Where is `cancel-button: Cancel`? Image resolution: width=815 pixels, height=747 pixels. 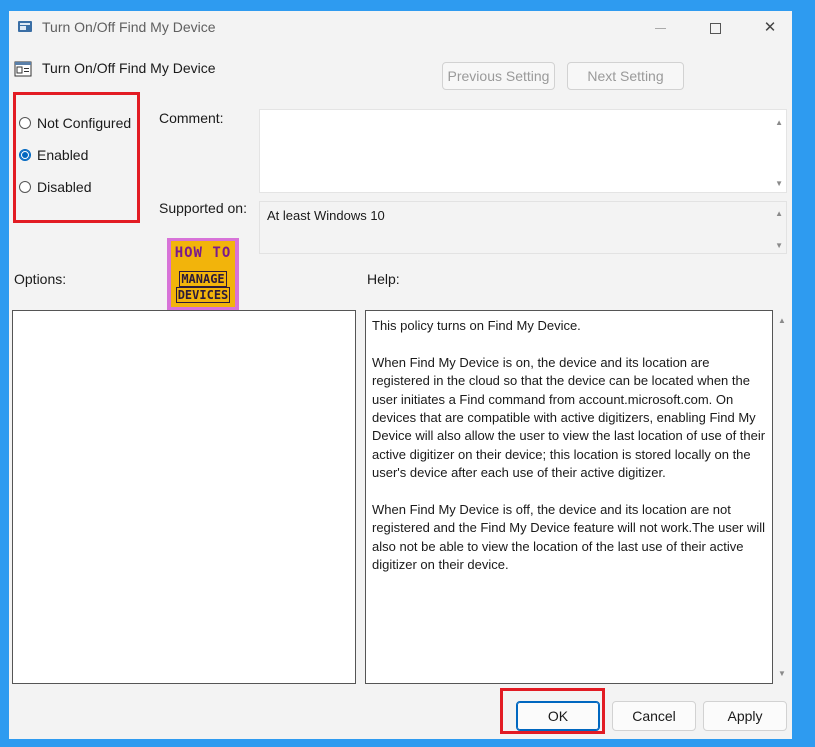 cancel-button: Cancel is located at coordinates (654, 716).